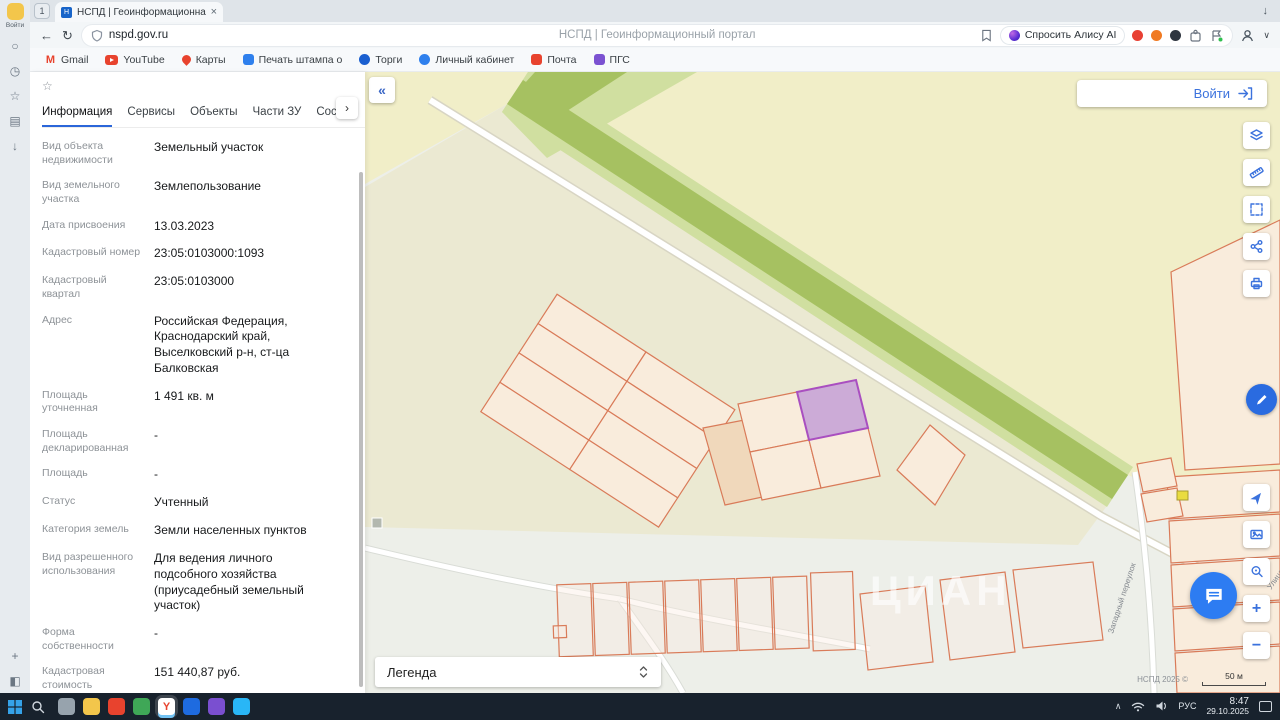  I want to click on ask-alice-button: Спросить Алису AI, so click(1062, 35).